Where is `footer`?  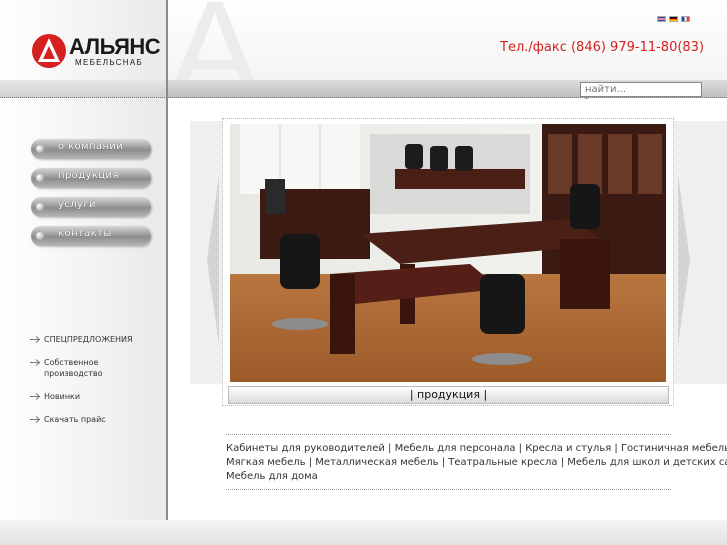 footer is located at coordinates (363, 532).